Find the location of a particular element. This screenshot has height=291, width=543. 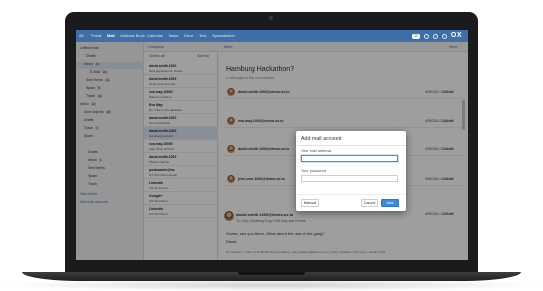

dialog-title: Add mail account is located at coordinates (321, 139).